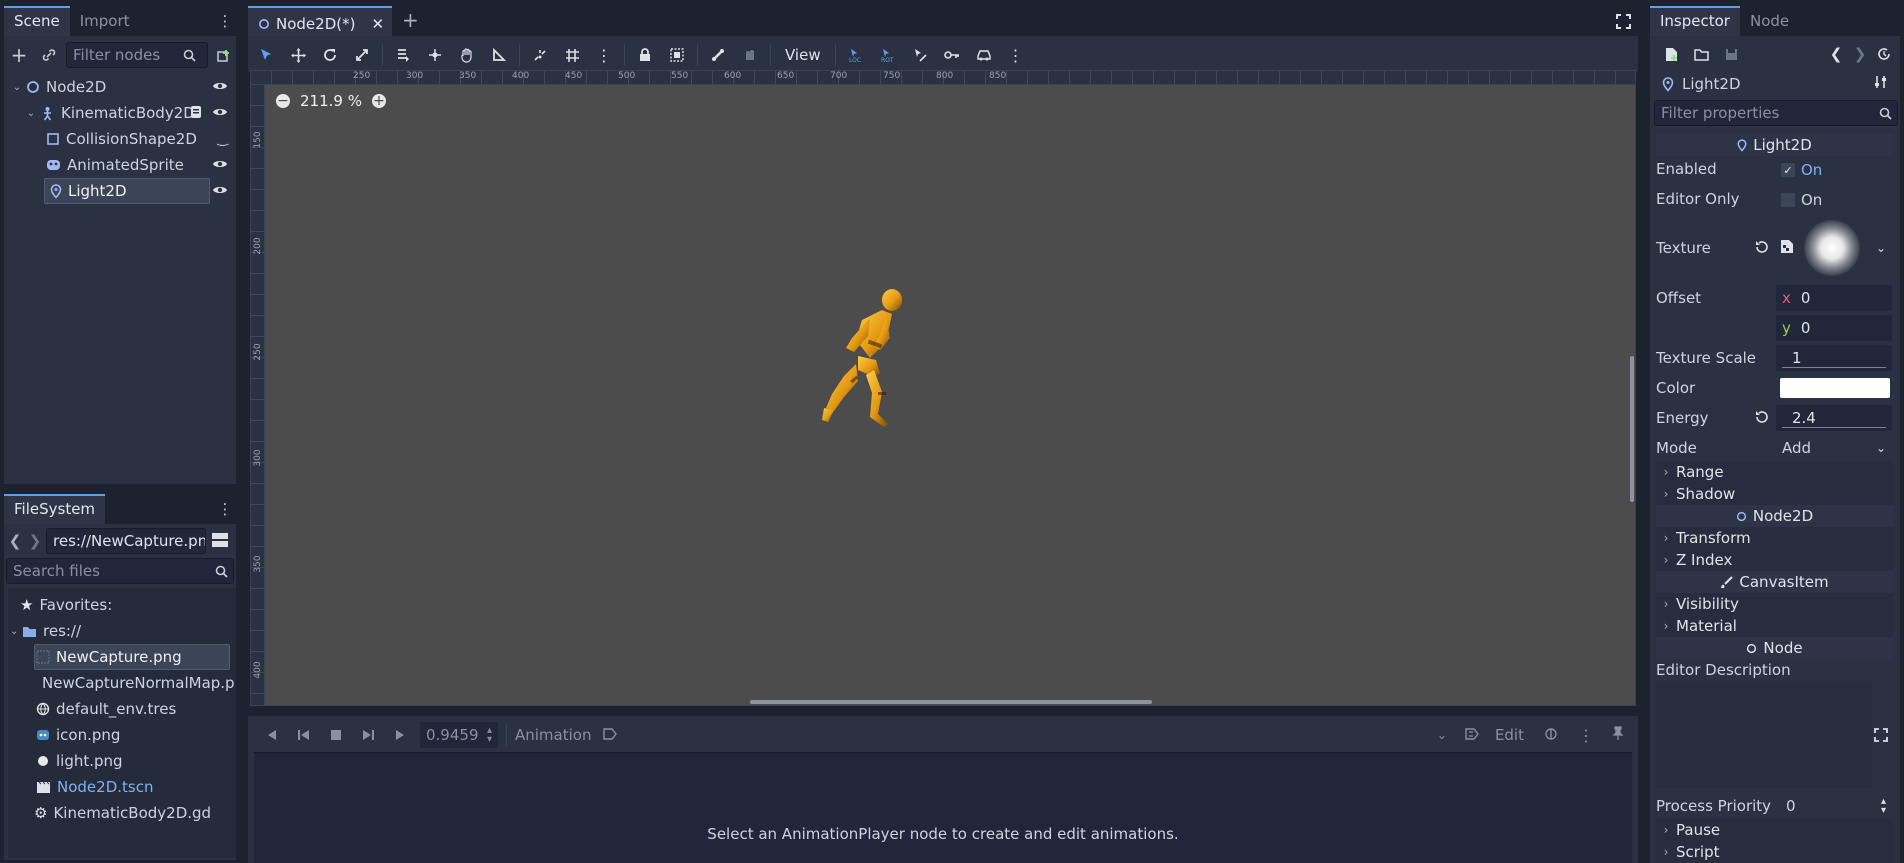 The height and width of the screenshot is (863, 1904). I want to click on tree-node-light2d: Light2D, so click(120, 191).